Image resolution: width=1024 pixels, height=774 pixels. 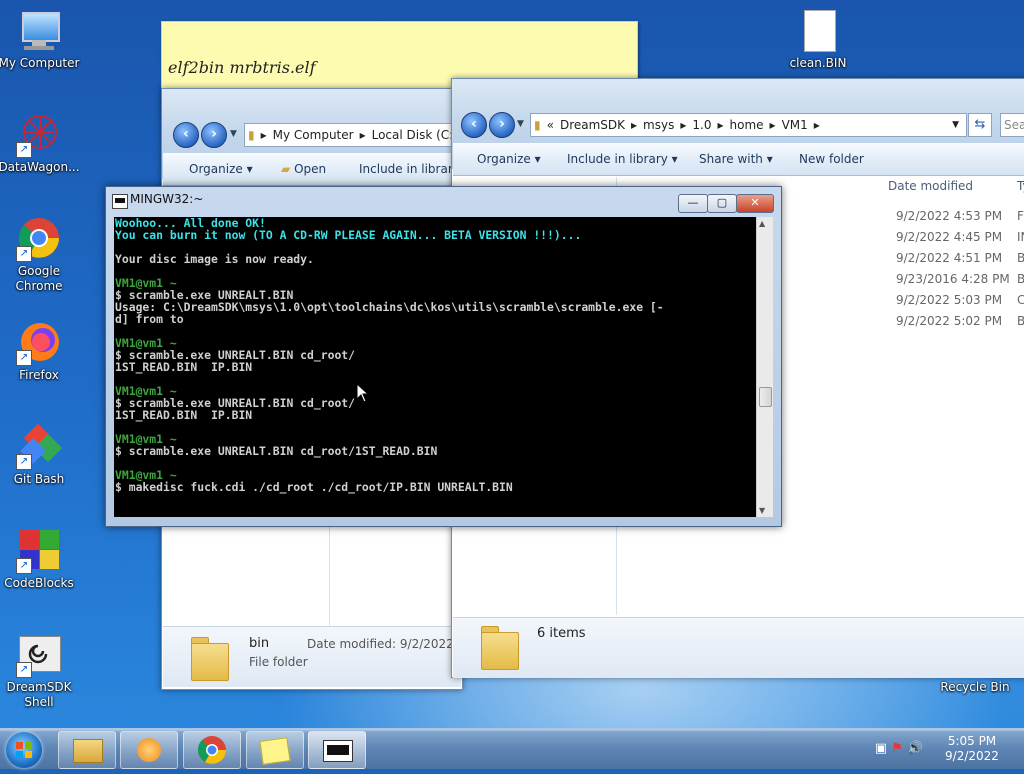 I want to click on file-date: 9/23/2016 4:28 PM, so click(x=953, y=279).